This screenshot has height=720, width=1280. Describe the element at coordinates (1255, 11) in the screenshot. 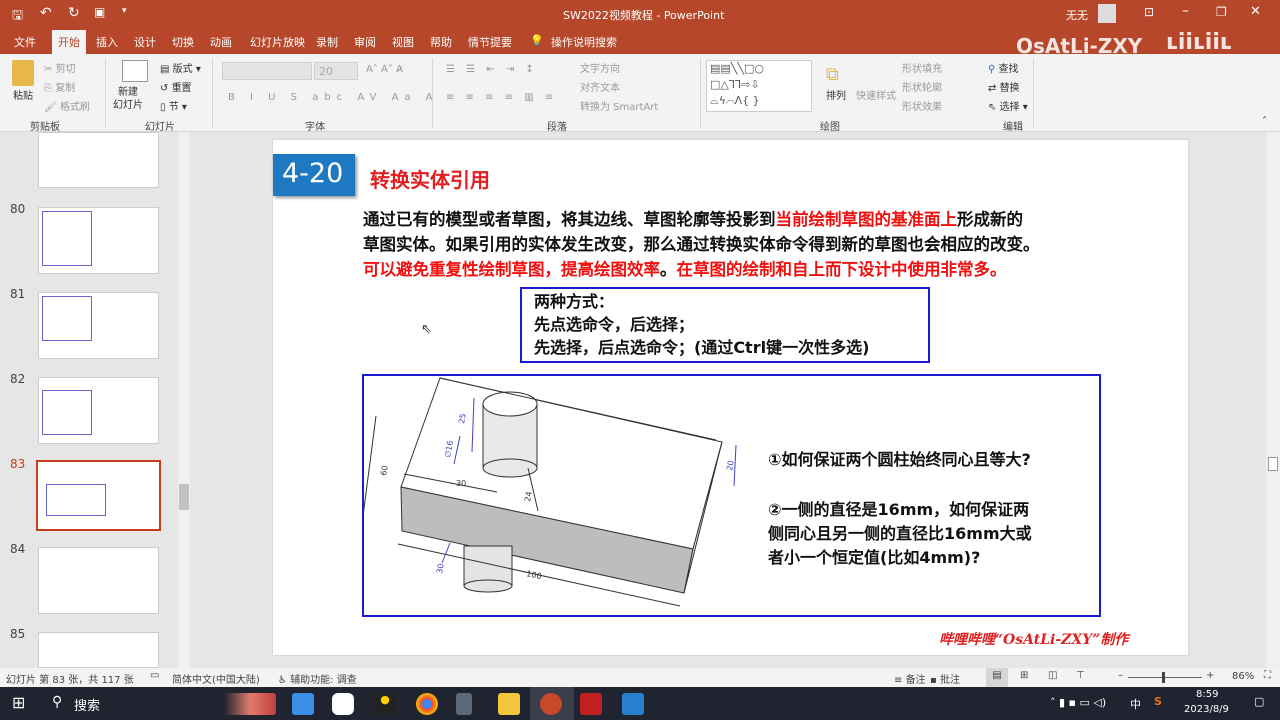

I see `close-button: ✕` at that location.